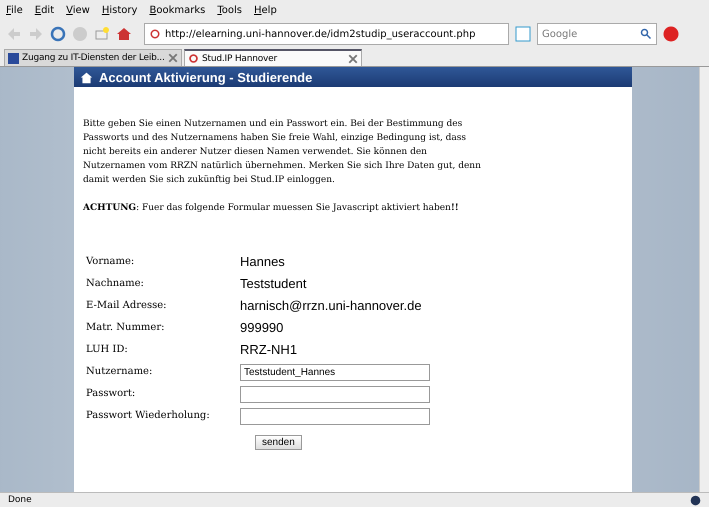 This screenshot has height=507, width=709. What do you see at coordinates (14, 10) in the screenshot?
I see `menu-item: File` at bounding box center [14, 10].